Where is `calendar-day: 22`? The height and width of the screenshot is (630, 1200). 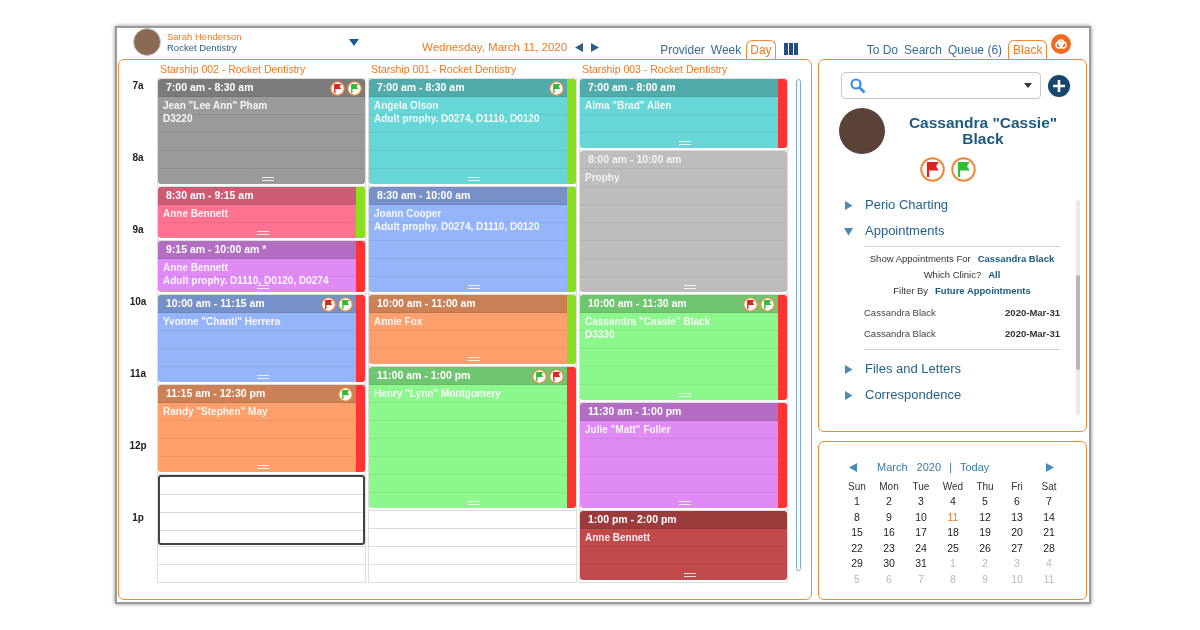
calendar-day: 22 is located at coordinates (857, 548).